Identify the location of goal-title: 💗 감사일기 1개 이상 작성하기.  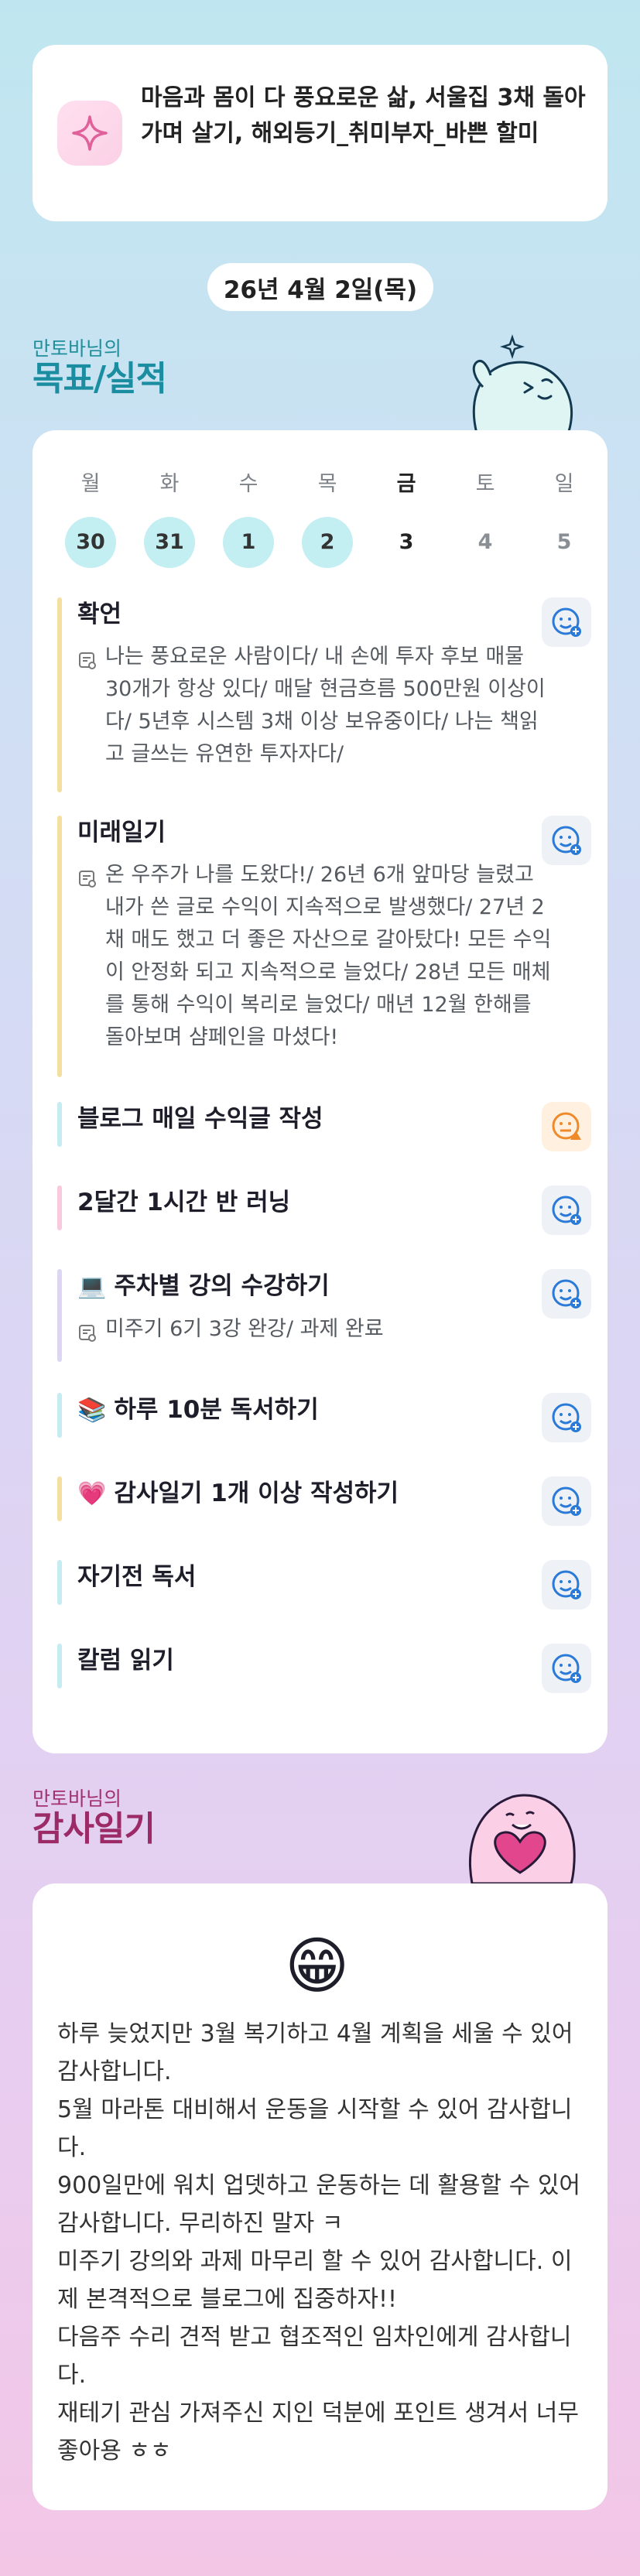
(330, 1494).